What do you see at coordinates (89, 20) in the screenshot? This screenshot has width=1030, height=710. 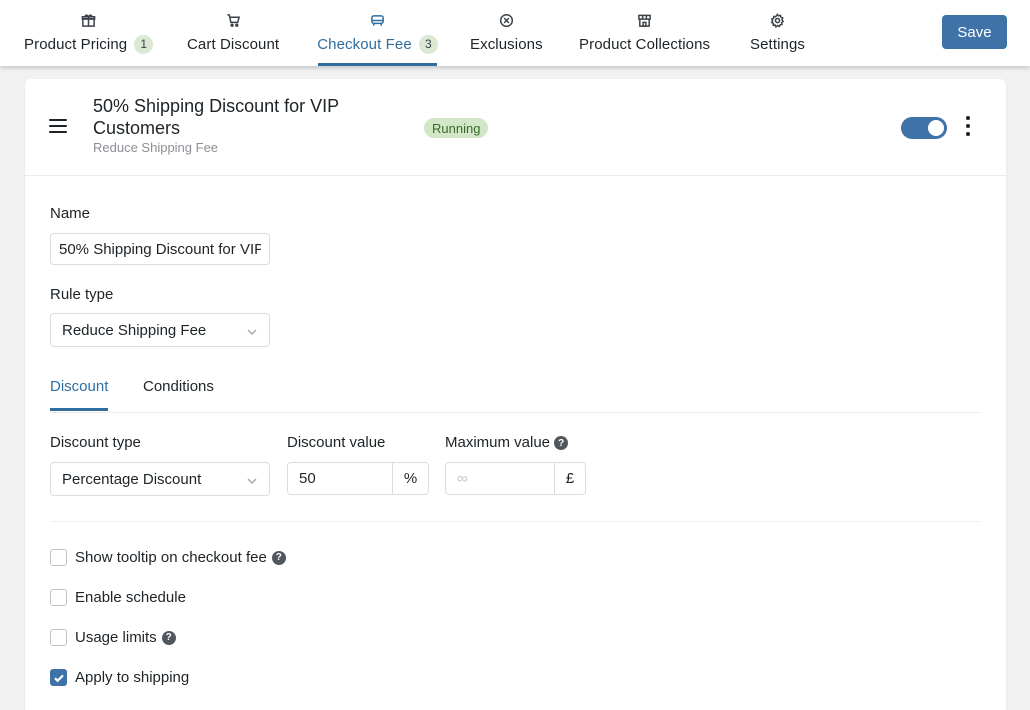 I see `gift-icon` at bounding box center [89, 20].